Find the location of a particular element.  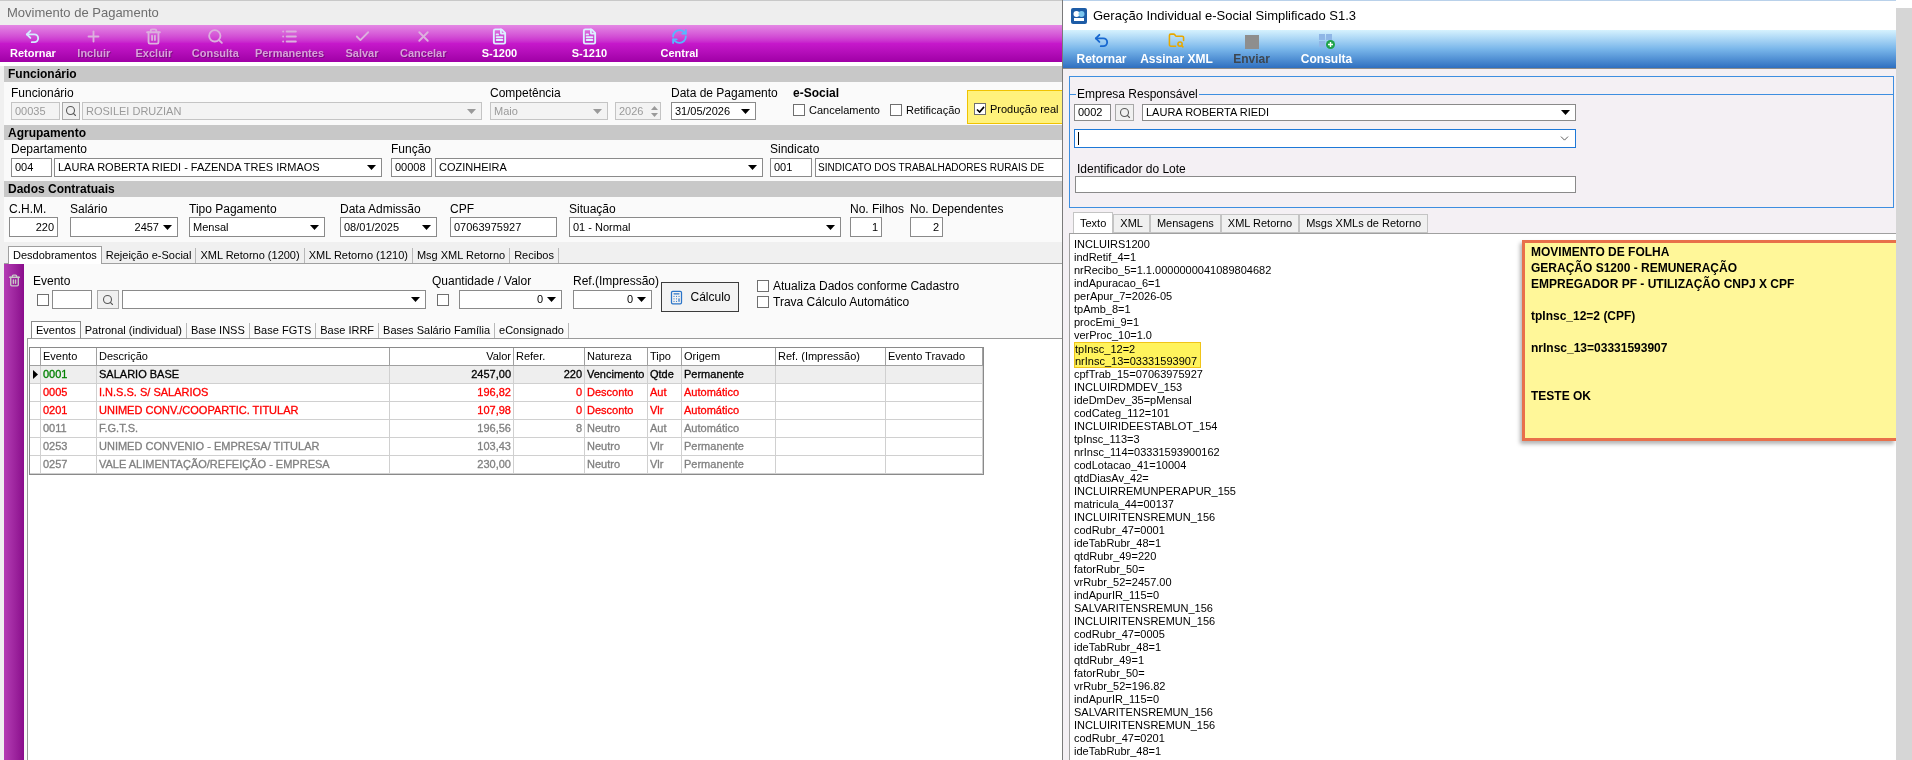

dropdown: Mensal is located at coordinates (257, 227).